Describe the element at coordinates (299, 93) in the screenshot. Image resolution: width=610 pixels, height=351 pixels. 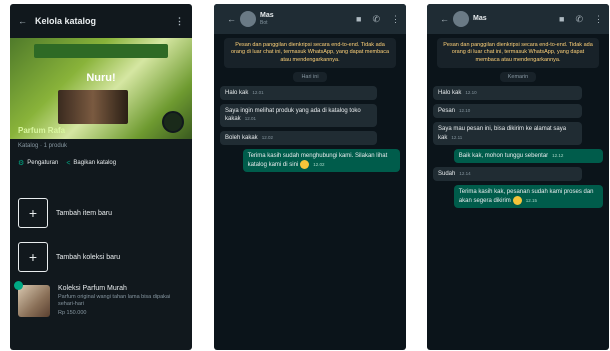
I see `message-bubble: Halo kak 12.01` at that location.